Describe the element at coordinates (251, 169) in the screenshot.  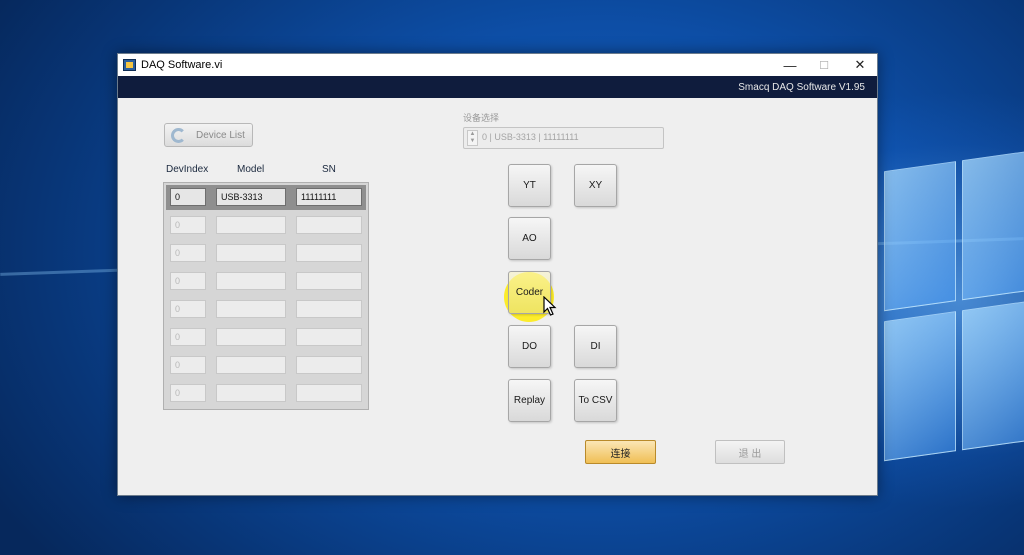
I see `column-header-model: Model` at that location.